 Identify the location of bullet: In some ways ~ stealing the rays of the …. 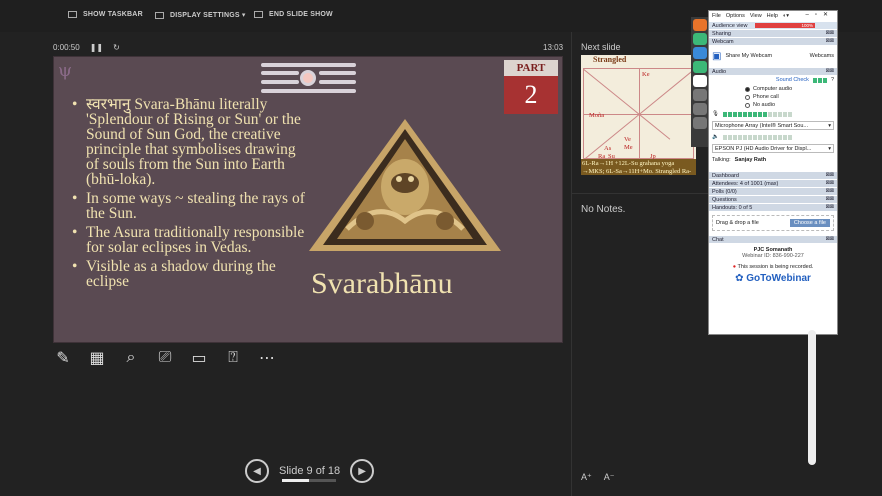
(189, 206).